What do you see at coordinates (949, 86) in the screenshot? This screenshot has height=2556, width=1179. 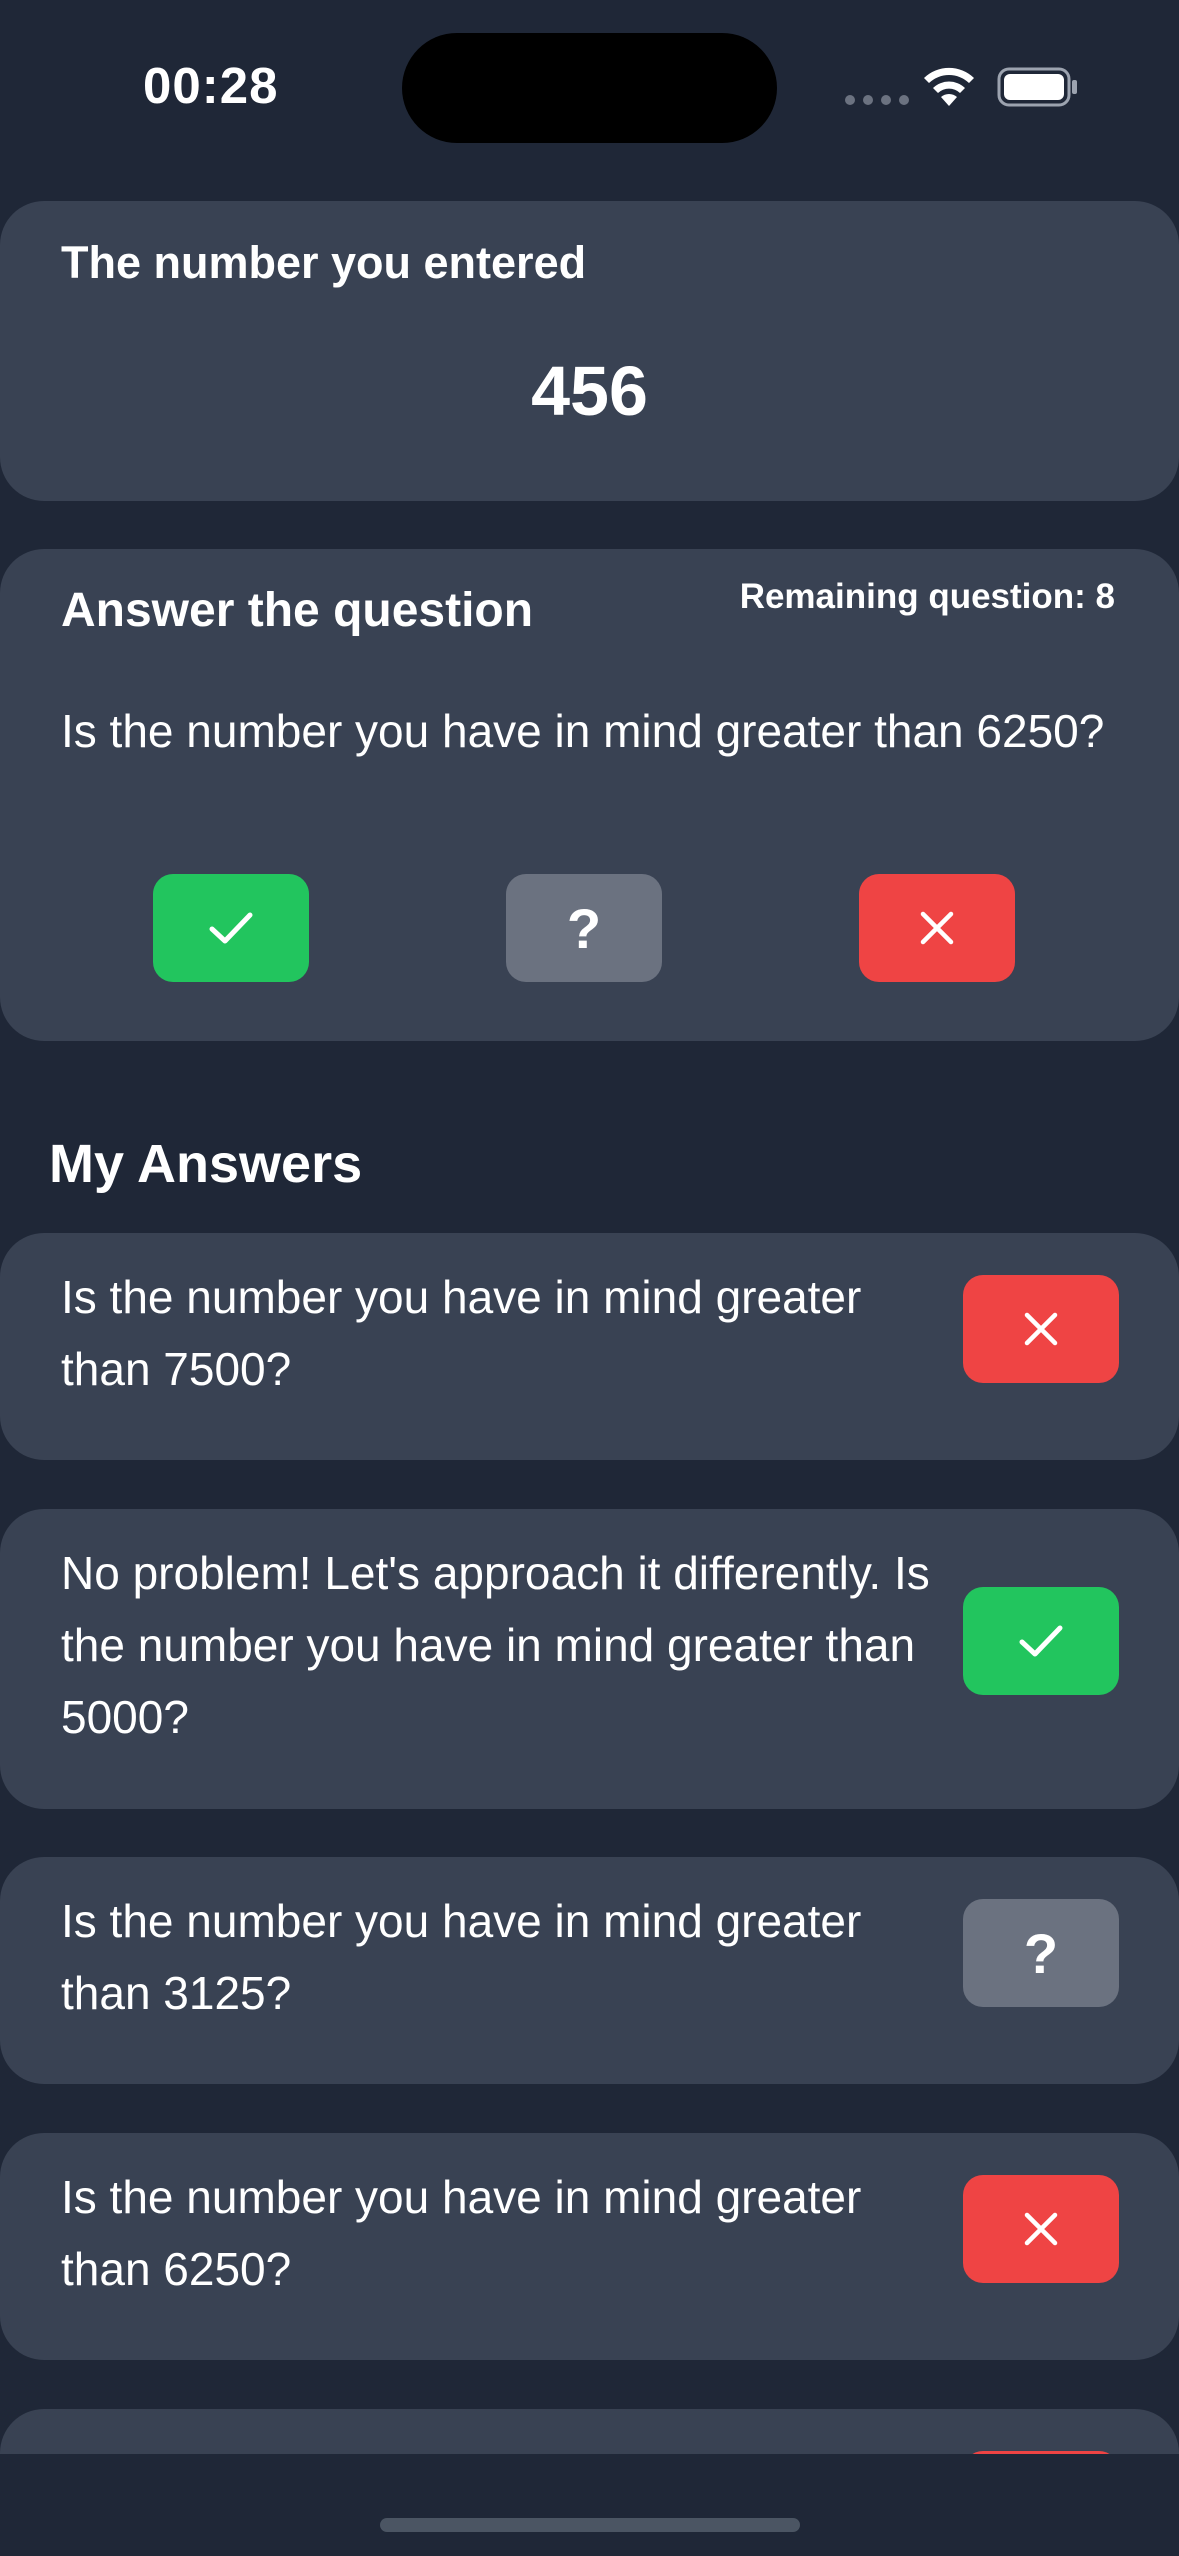 I see `wifi-icon` at bounding box center [949, 86].